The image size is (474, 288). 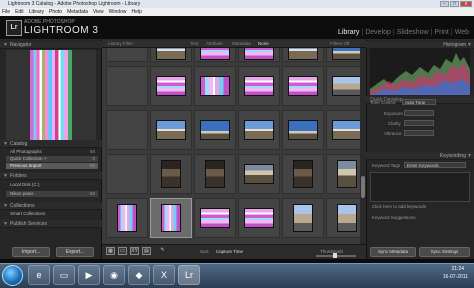 I want to click on excel-icon: X, so click(x=164, y=275).